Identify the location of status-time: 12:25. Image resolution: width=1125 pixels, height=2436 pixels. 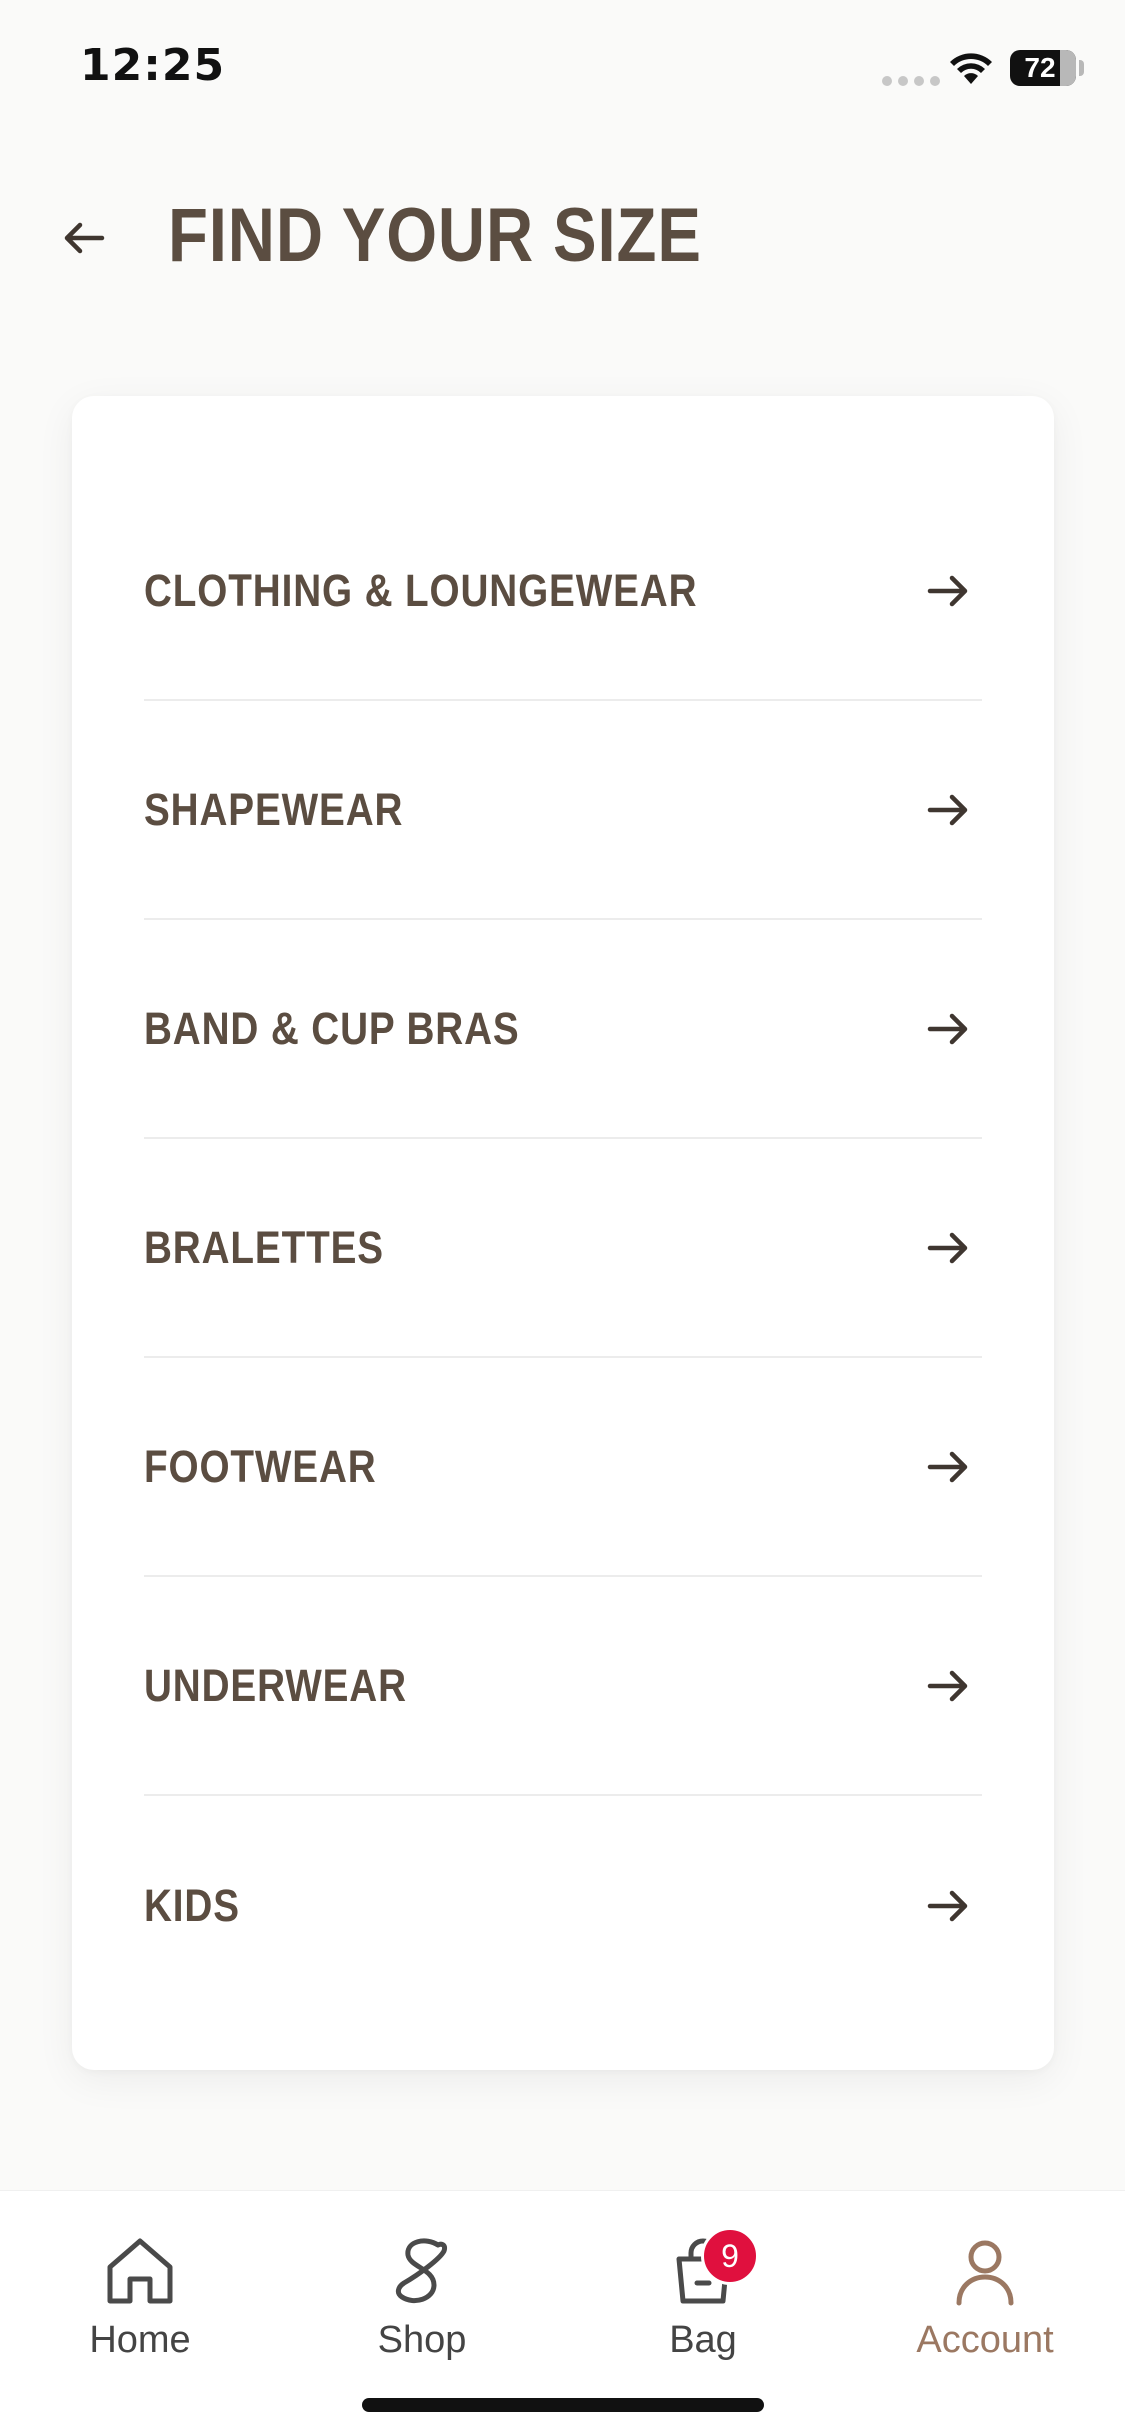
(153, 65).